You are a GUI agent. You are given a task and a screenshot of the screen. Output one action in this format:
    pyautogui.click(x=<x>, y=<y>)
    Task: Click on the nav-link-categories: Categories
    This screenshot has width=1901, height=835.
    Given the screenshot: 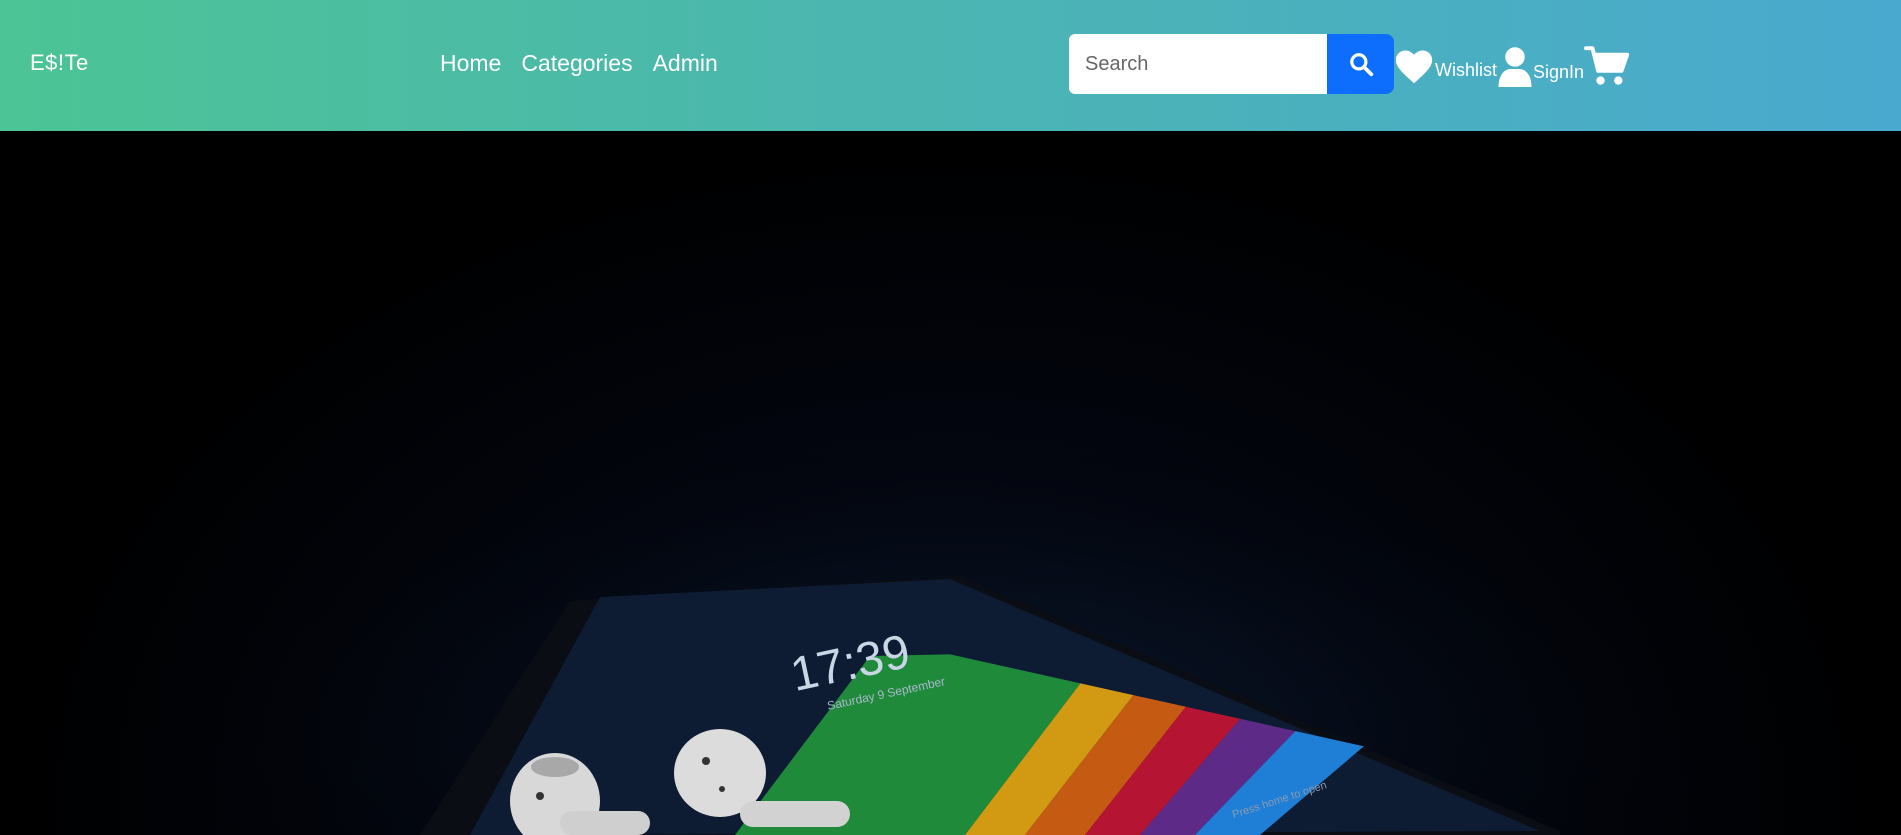 What is the action you would take?
    pyautogui.click(x=576, y=63)
    